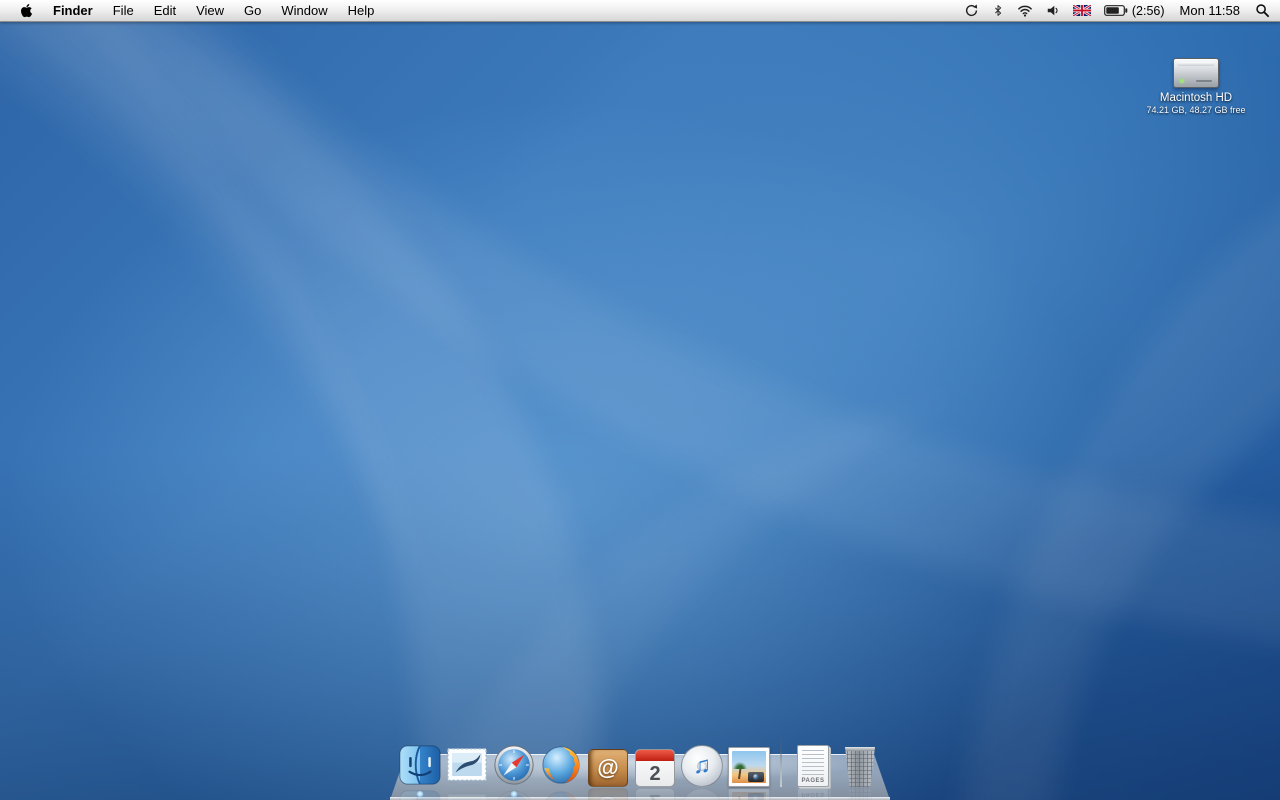 The image size is (1280, 800). What do you see at coordinates (361, 10) in the screenshot?
I see `menu-help: Help` at bounding box center [361, 10].